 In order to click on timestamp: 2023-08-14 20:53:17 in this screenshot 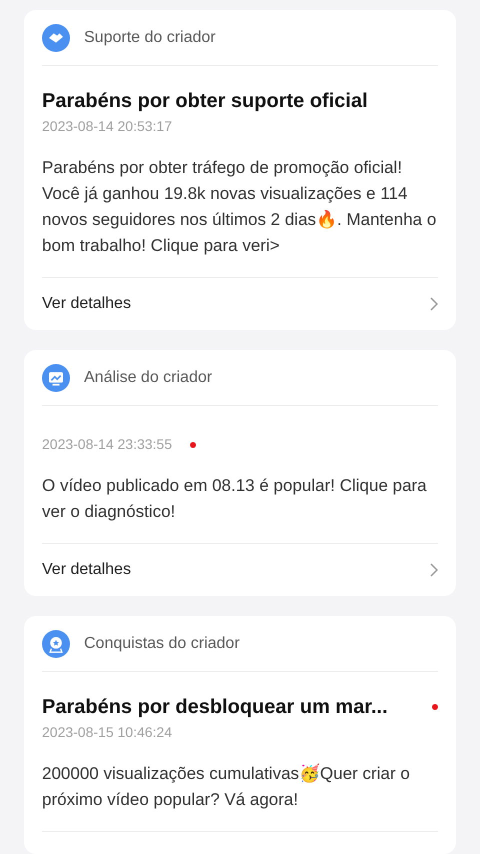, I will do `click(107, 126)`.